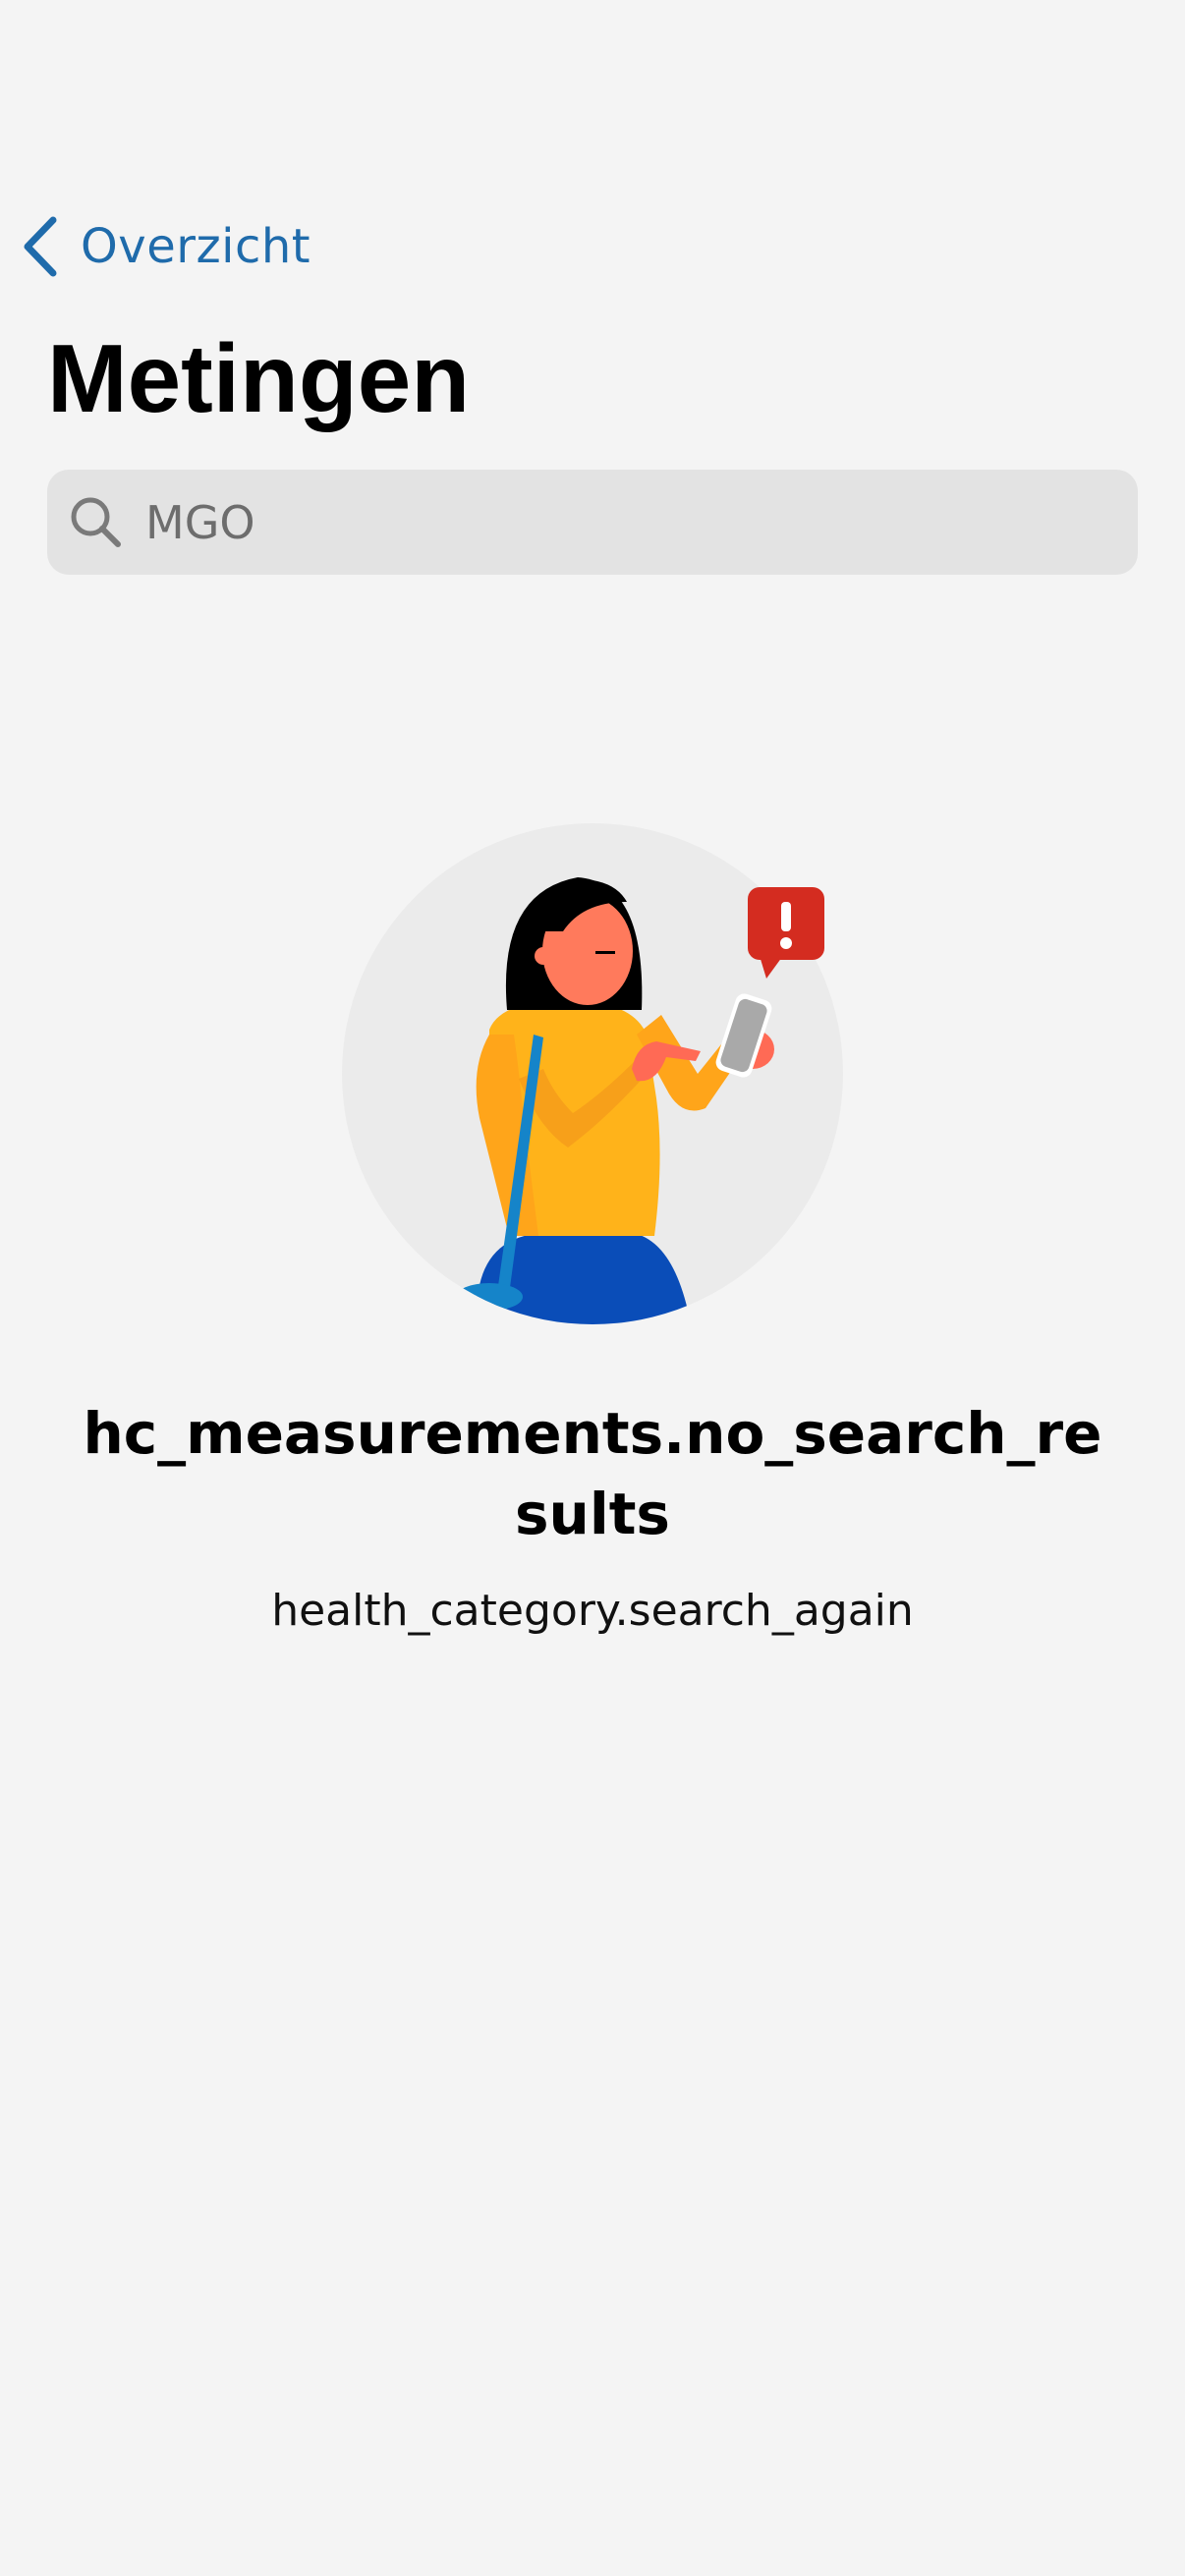  I want to click on search-input, so click(641, 522).